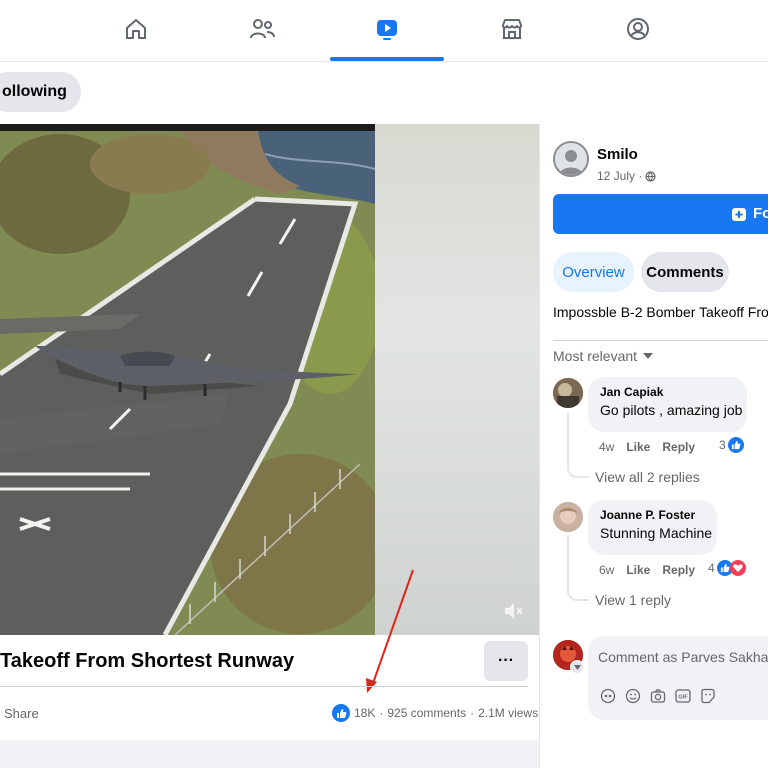  Describe the element at coordinates (722, 445) in the screenshot. I see `reaction-count: 3` at that location.